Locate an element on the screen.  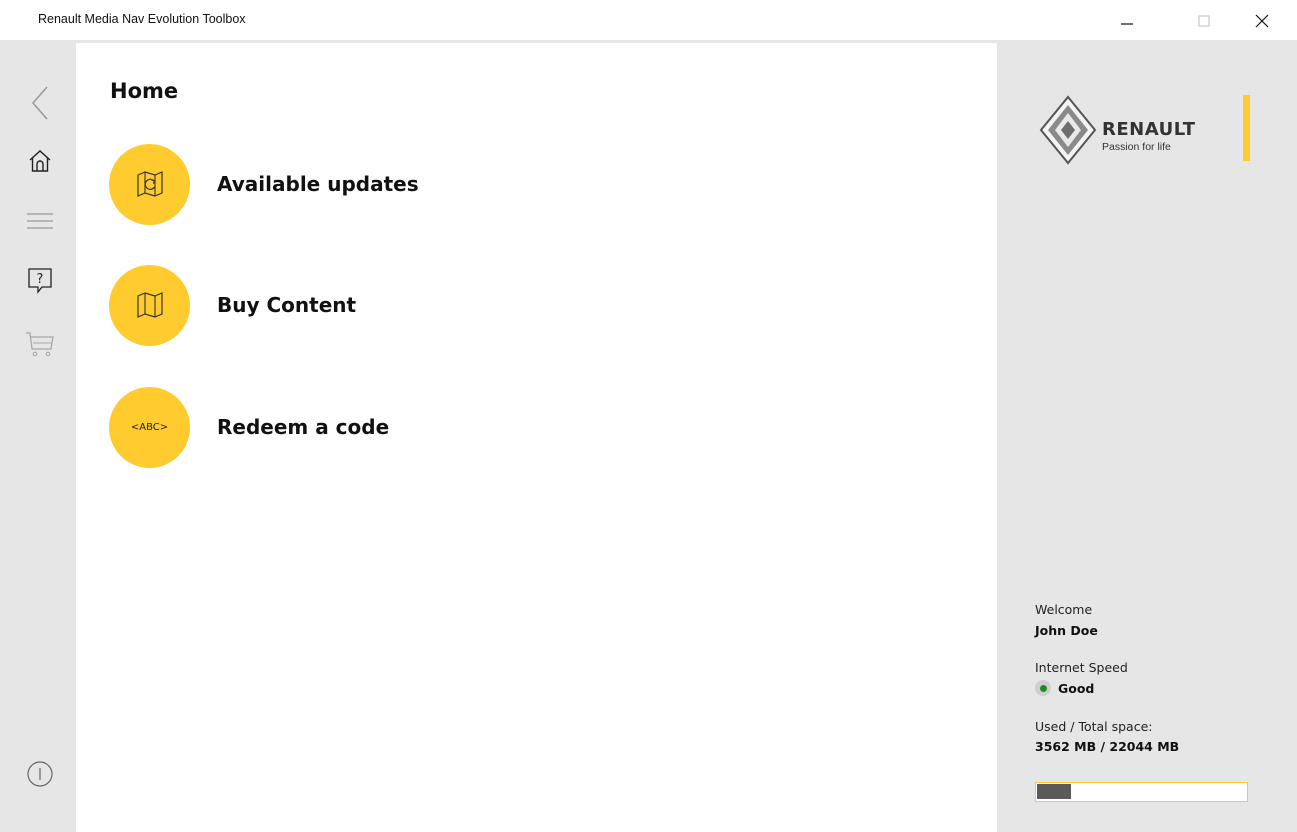
storage-progress-bar is located at coordinates (1141, 792).